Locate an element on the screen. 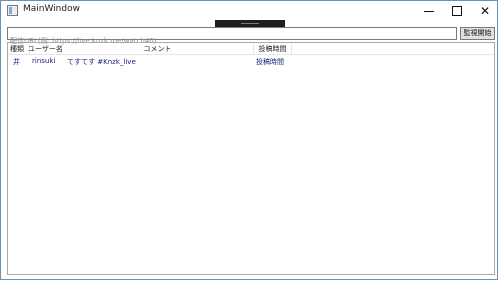 Image resolution: width=500 pixels, height=282 pixels. list-header: 種類 ユーザー名 コメント 投稿時間 is located at coordinates (251, 49).